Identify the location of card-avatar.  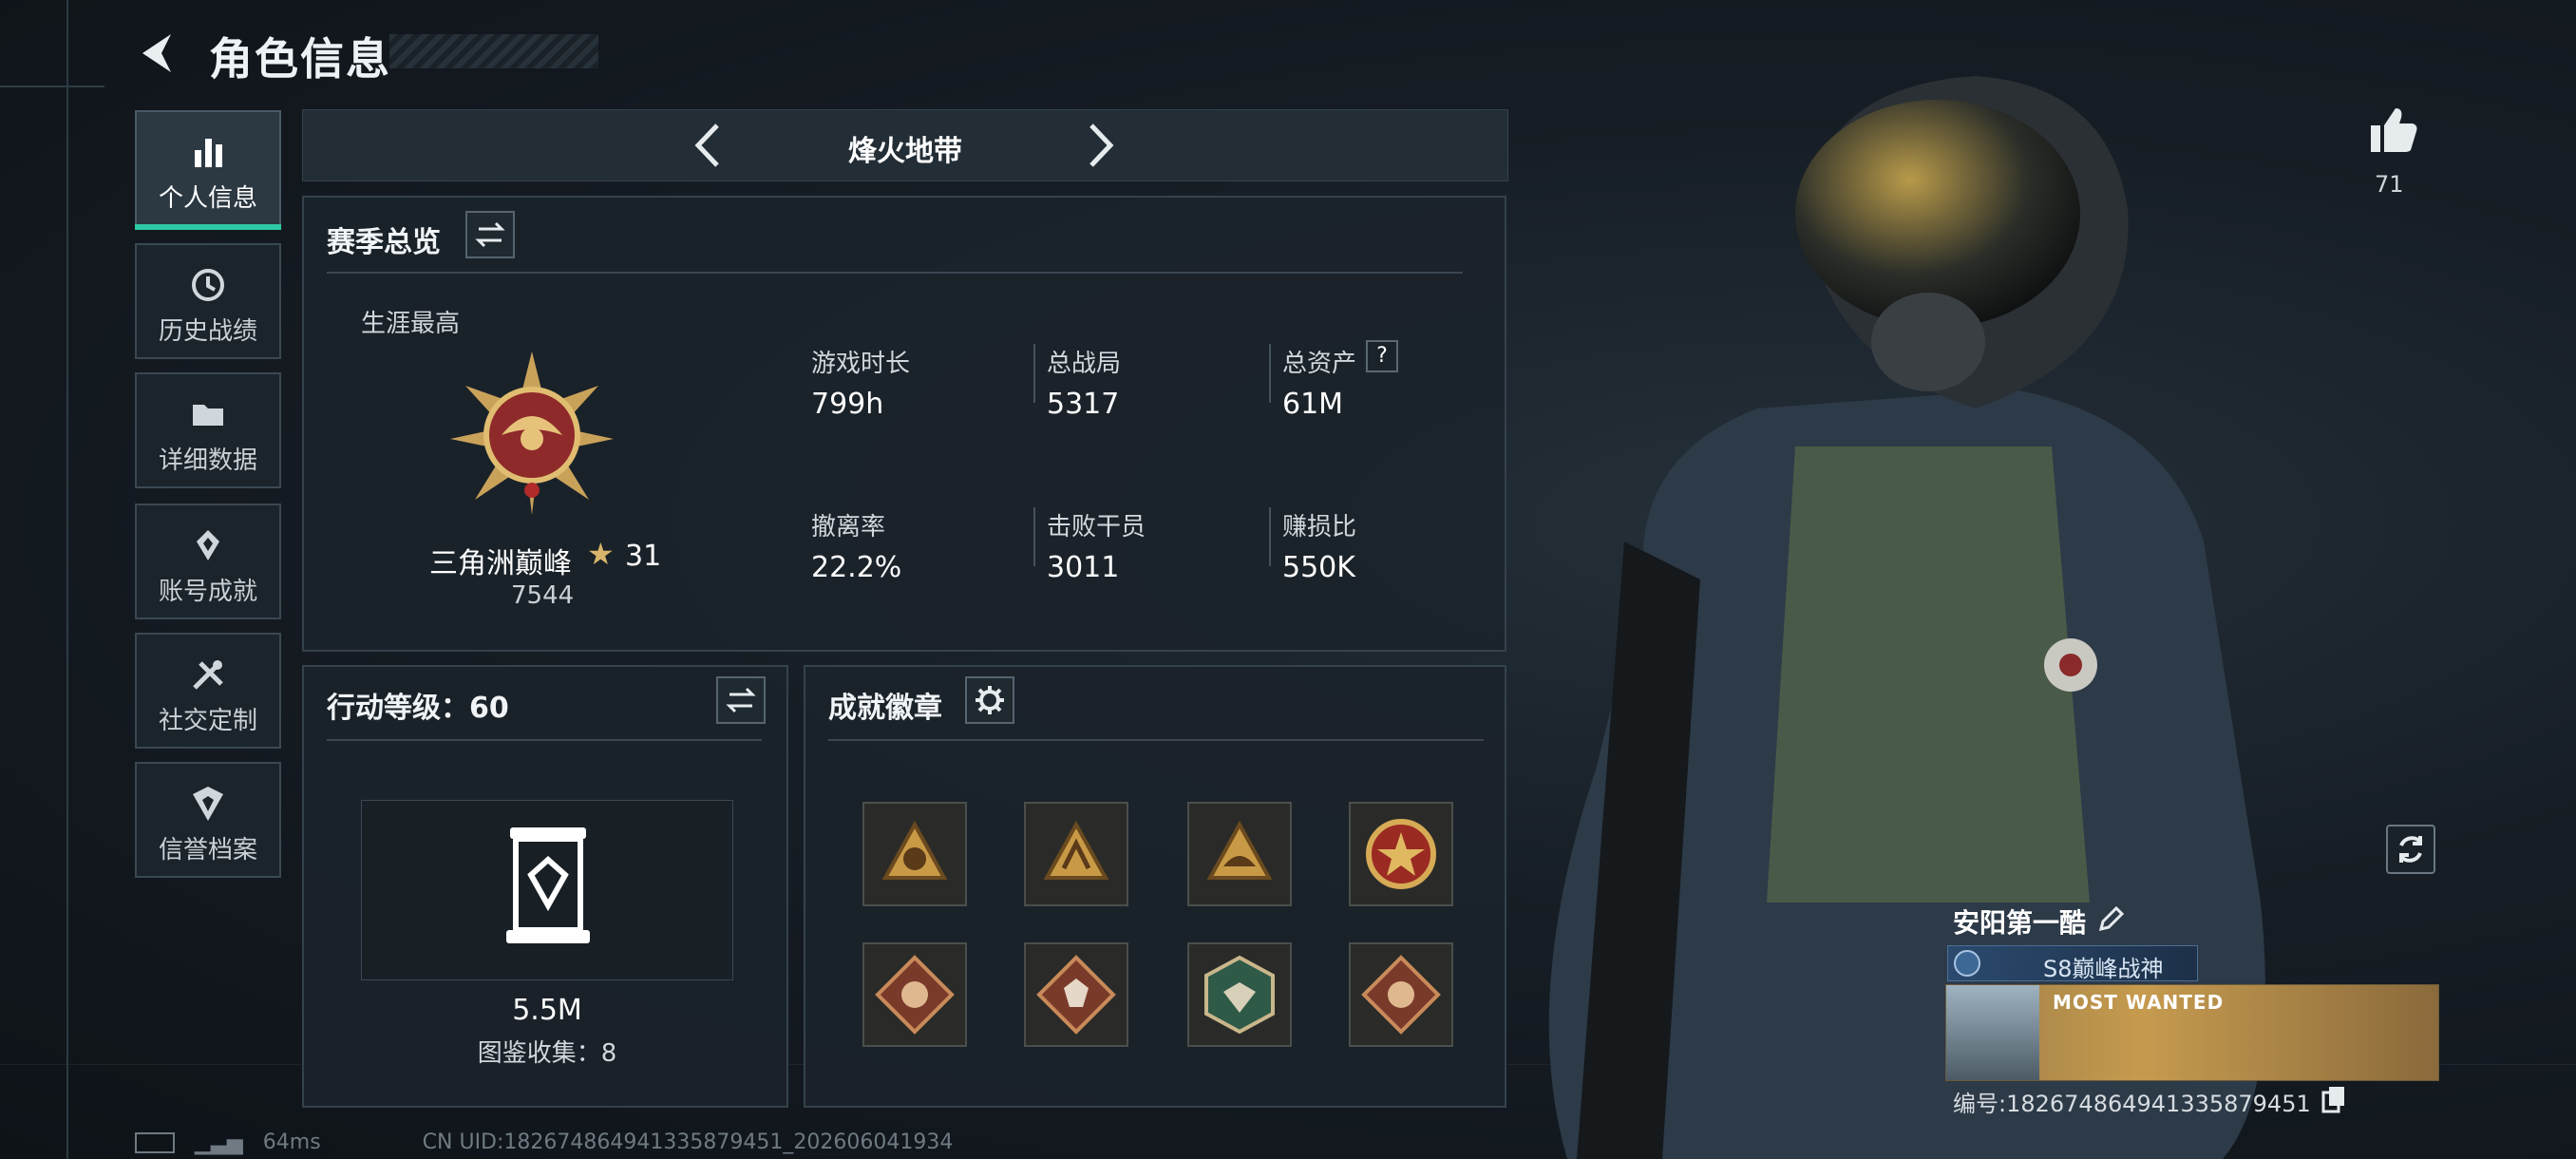
(1992, 1032).